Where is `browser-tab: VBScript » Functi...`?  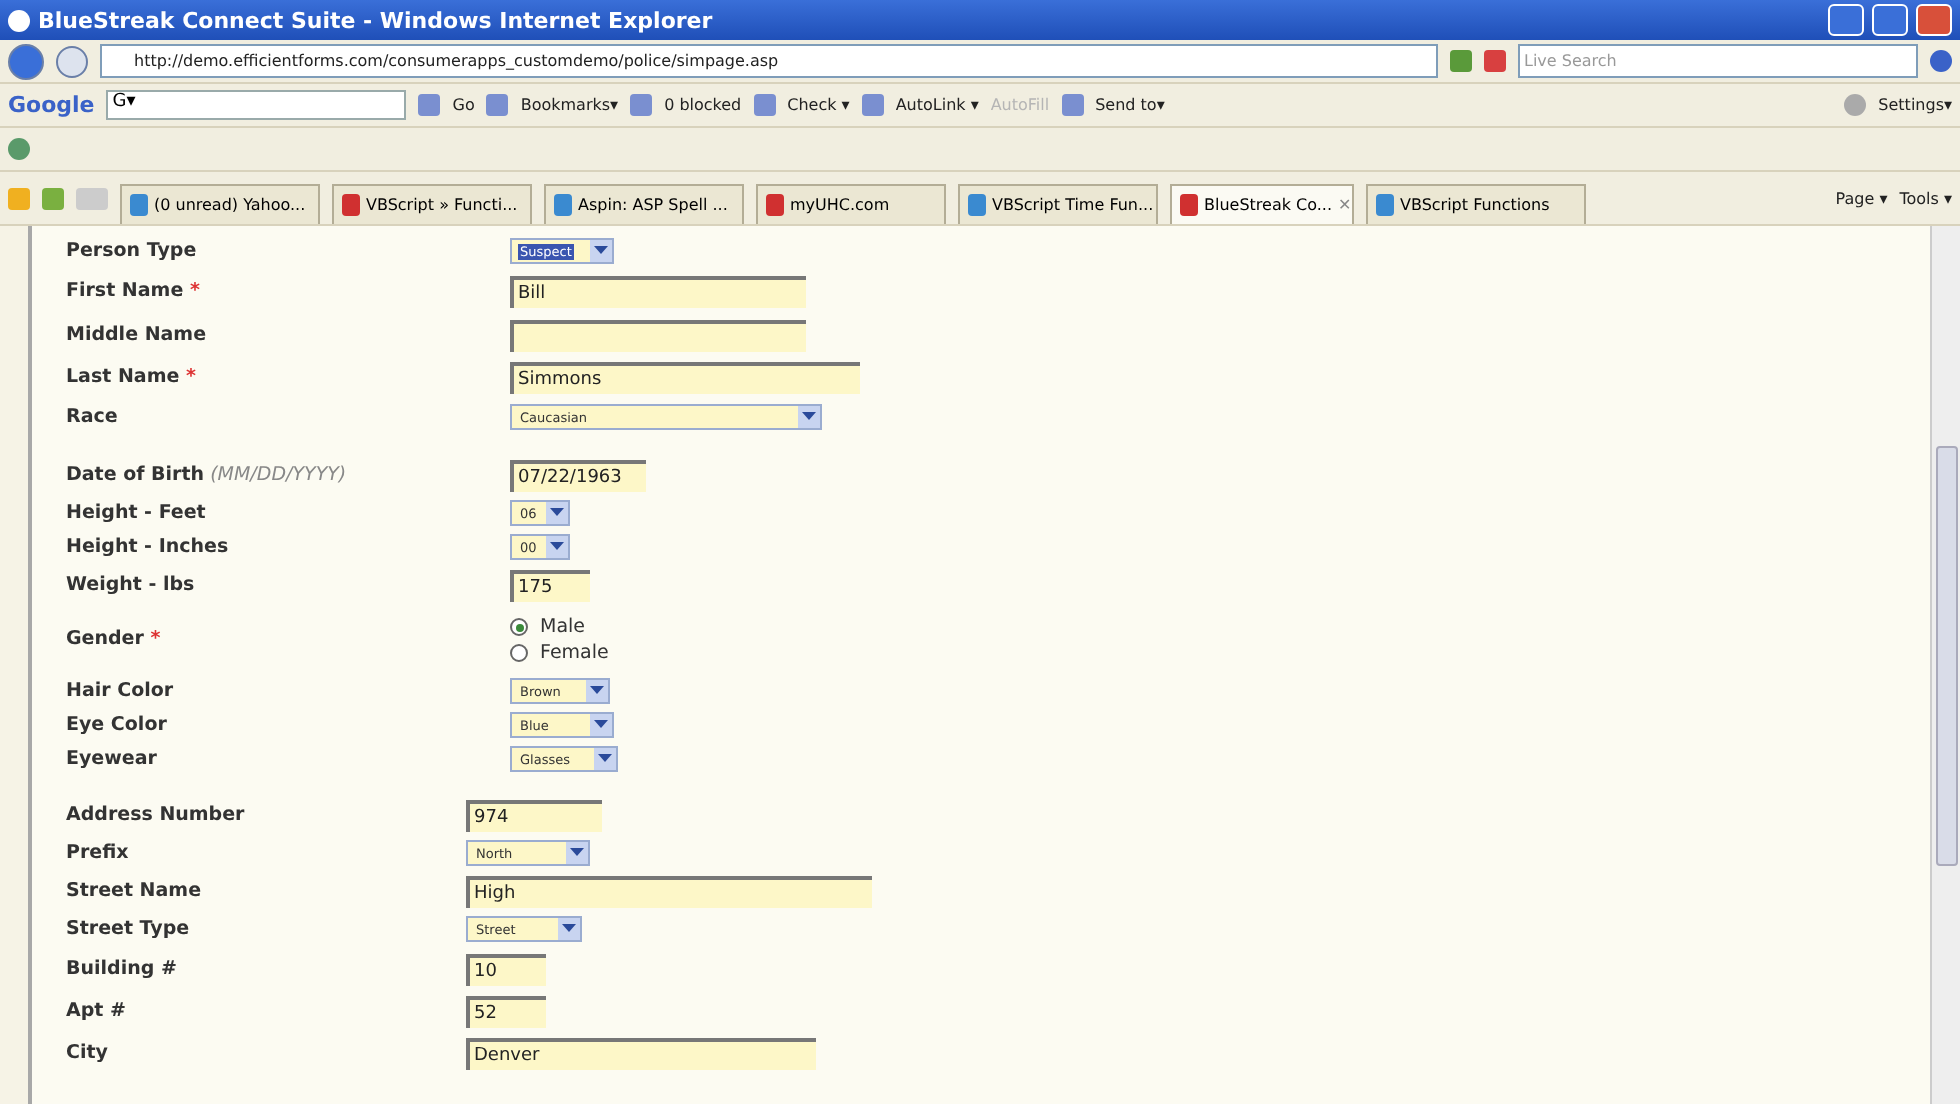
browser-tab: VBScript » Functi... is located at coordinates (432, 204).